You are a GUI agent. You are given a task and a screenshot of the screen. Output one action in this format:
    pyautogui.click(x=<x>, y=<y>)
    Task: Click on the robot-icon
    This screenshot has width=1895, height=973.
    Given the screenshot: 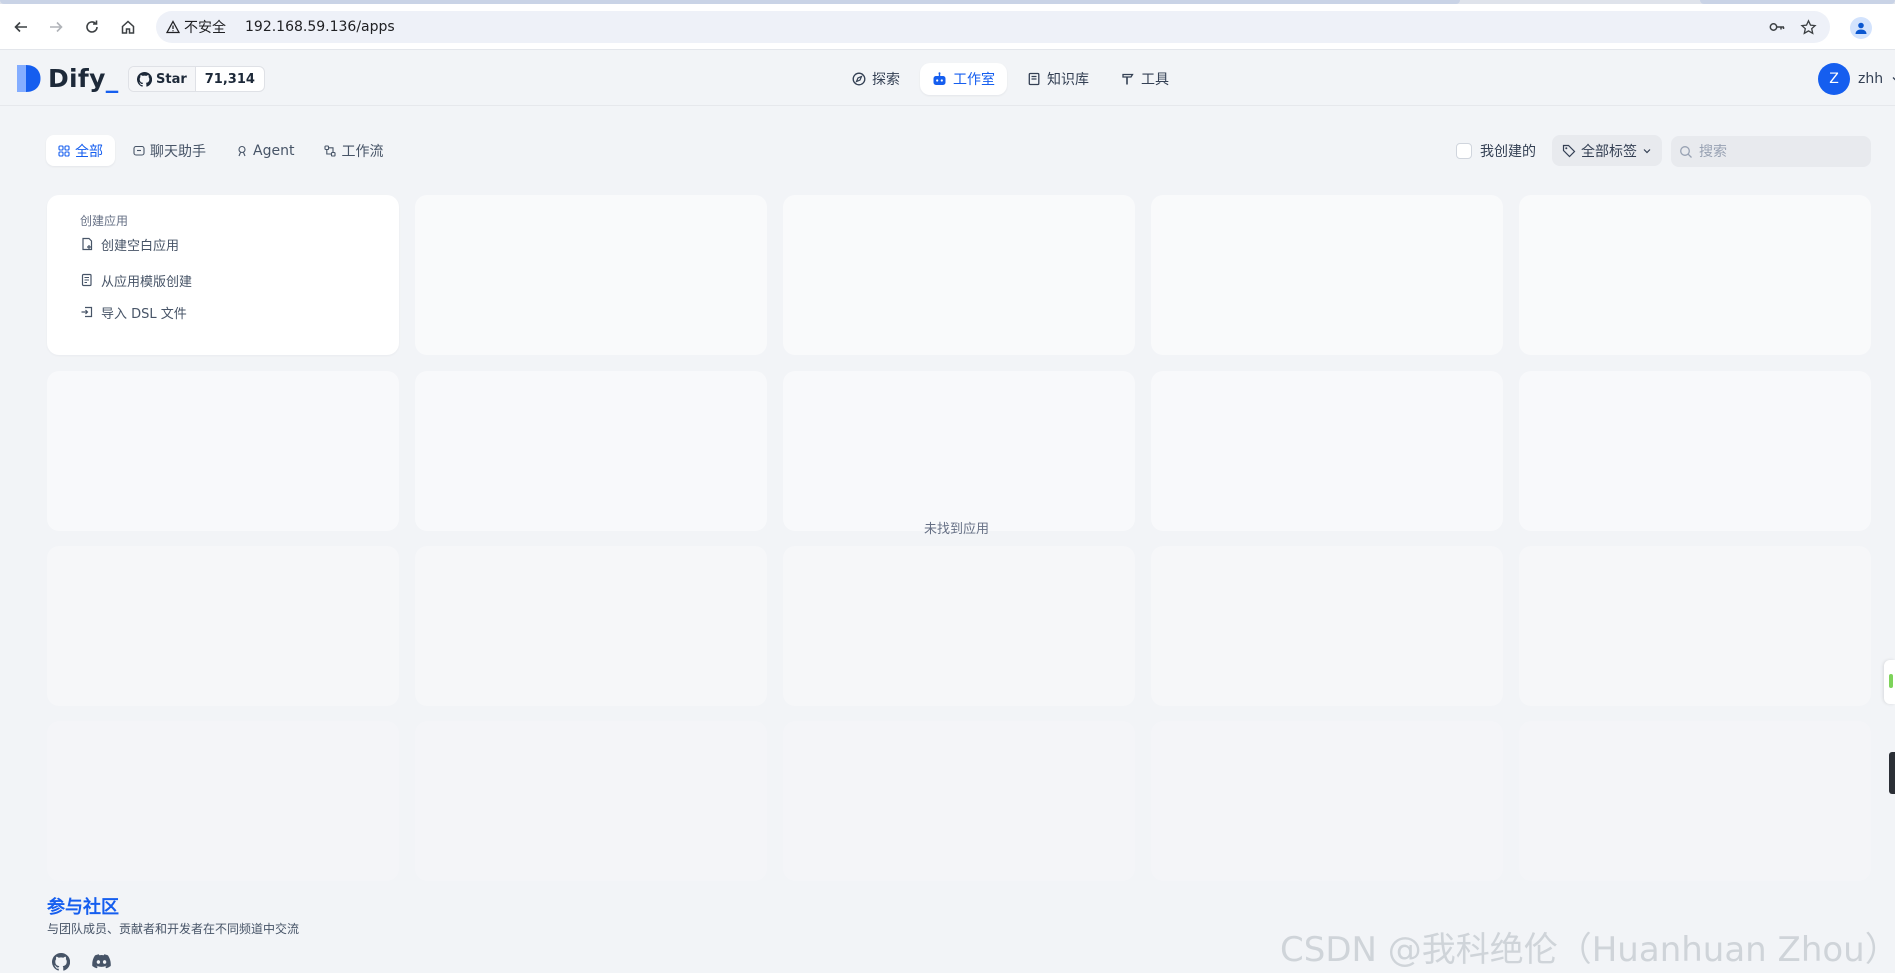 What is the action you would take?
    pyautogui.click(x=939, y=78)
    